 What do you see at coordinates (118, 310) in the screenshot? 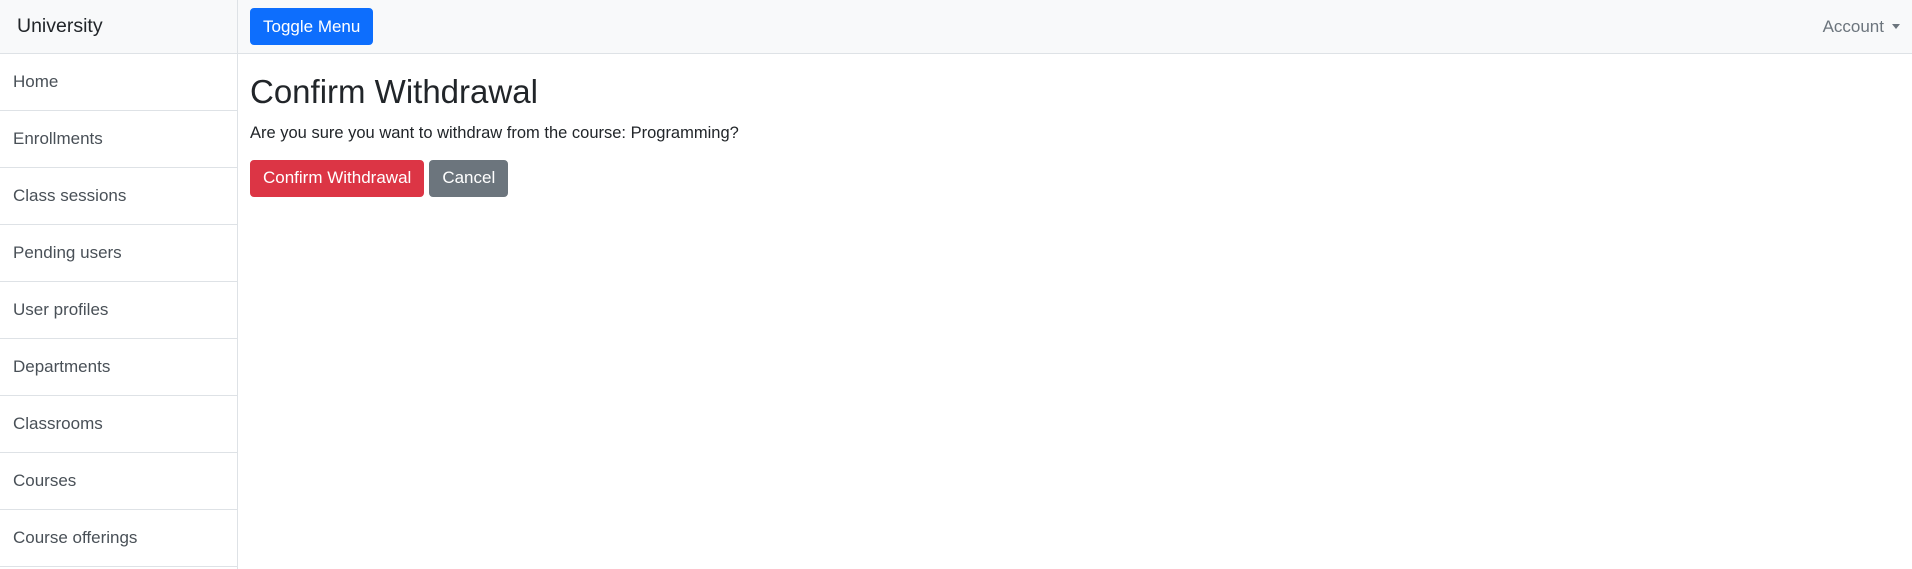
I see `sidebar-item-user-profiles: User profiles` at bounding box center [118, 310].